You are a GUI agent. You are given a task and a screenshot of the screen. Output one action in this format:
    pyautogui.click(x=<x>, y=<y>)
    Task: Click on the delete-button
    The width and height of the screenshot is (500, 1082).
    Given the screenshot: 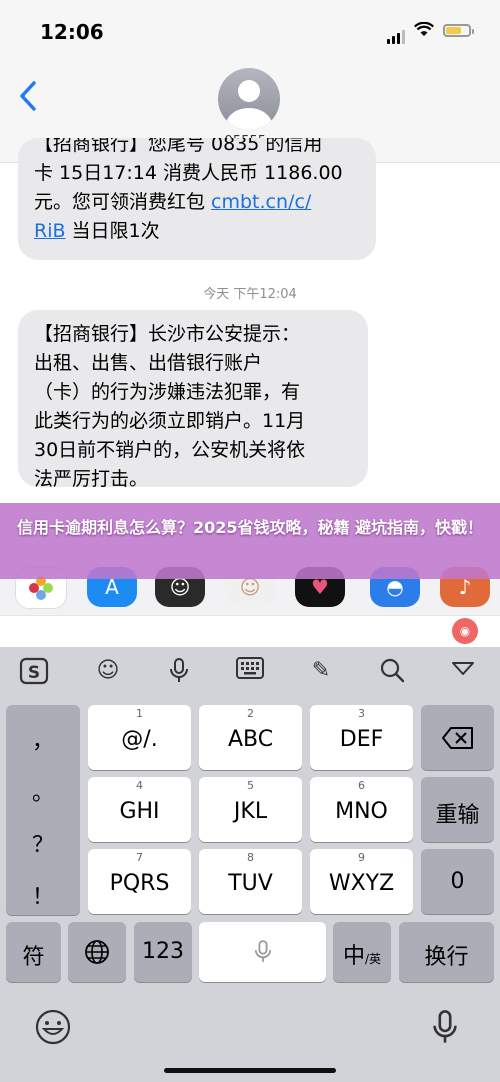 What is the action you would take?
    pyautogui.click(x=457, y=737)
    